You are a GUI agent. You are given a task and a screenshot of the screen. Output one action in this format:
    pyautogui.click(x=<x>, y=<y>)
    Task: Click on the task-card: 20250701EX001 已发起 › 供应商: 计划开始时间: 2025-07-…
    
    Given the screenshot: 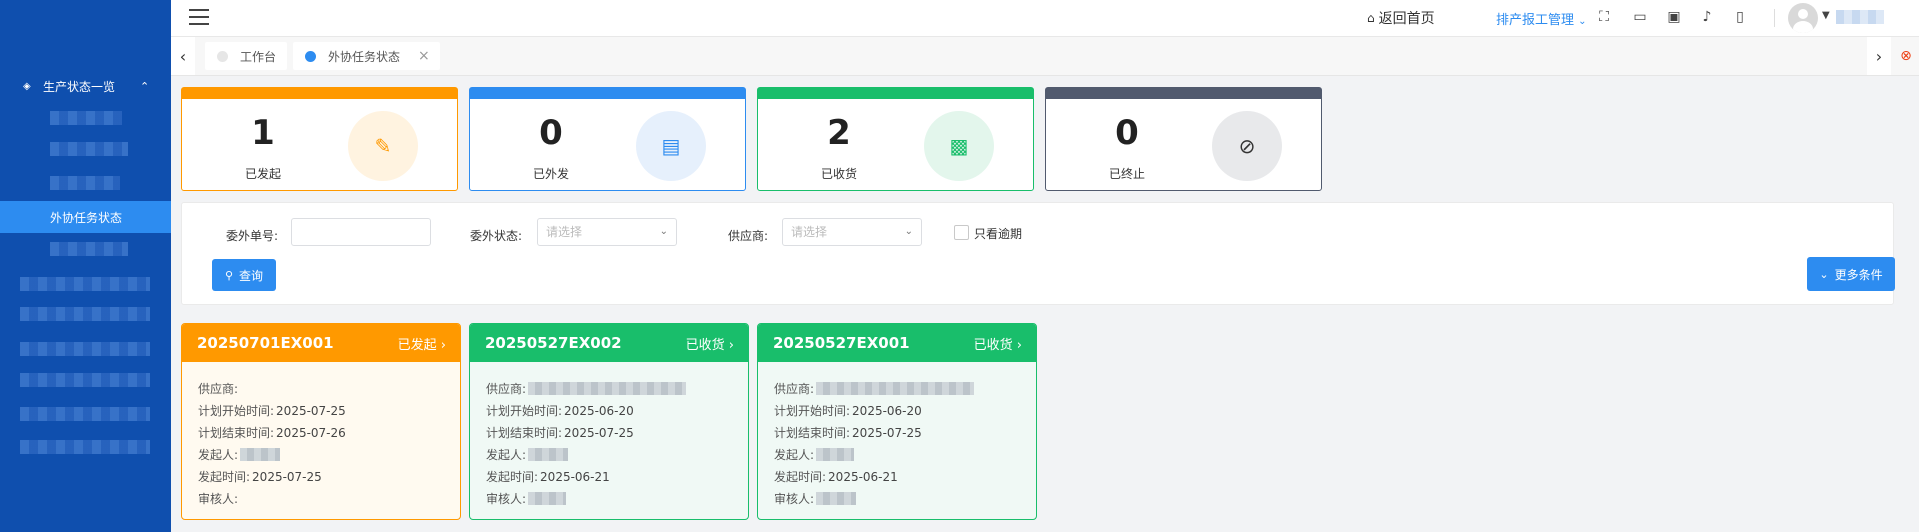 What is the action you would take?
    pyautogui.click(x=321, y=421)
    